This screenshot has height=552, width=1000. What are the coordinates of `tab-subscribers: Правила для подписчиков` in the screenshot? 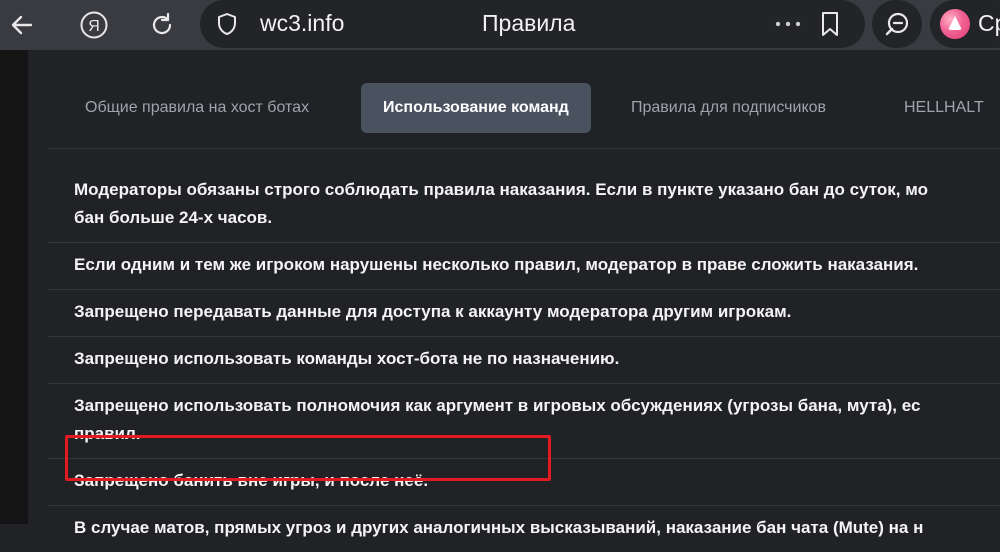 It's located at (728, 108).